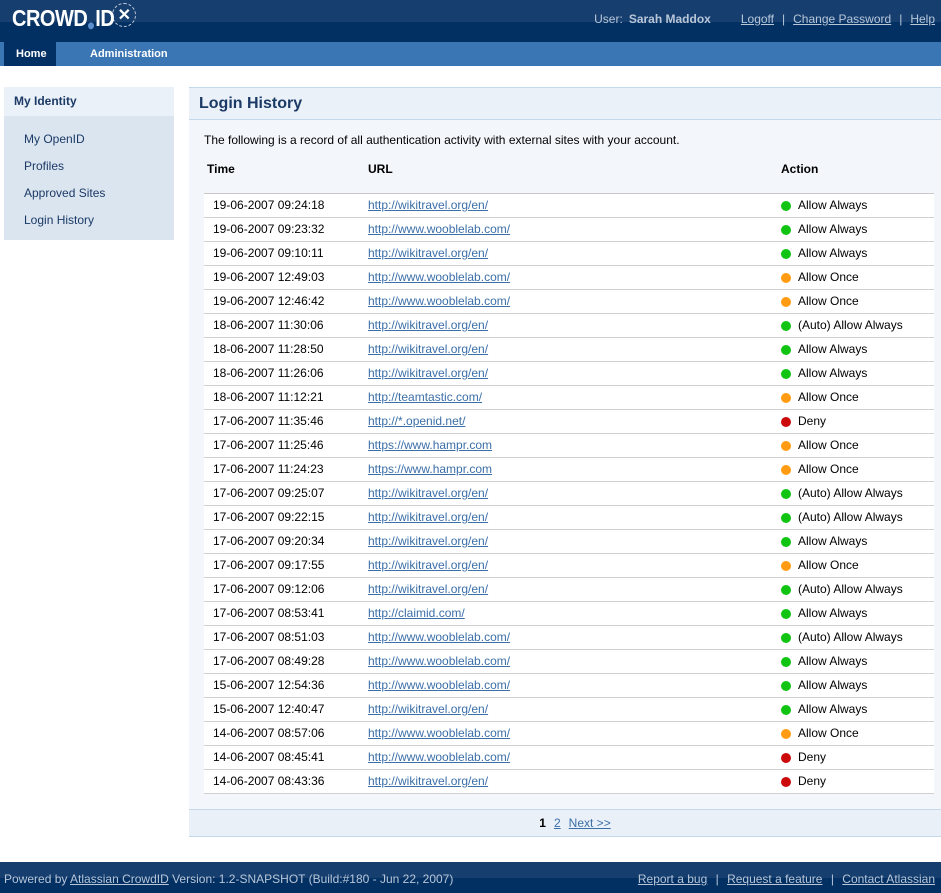  I want to click on nav-tab-home: Home, so click(30, 54).